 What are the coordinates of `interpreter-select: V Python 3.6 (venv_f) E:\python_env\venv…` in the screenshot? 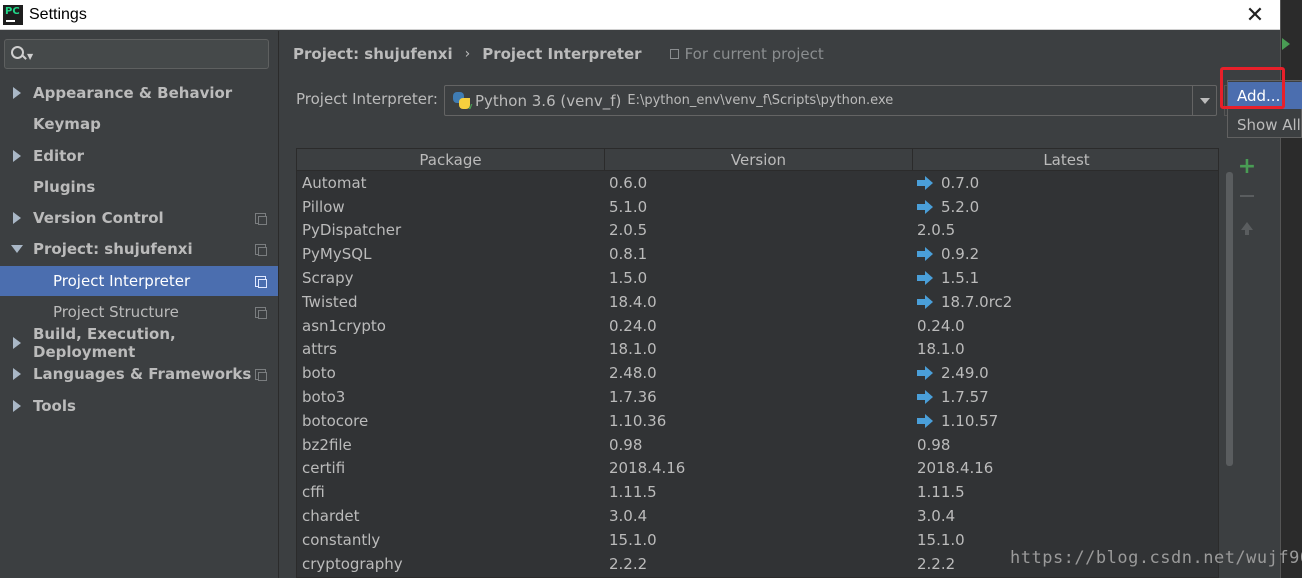 It's located at (830, 100).